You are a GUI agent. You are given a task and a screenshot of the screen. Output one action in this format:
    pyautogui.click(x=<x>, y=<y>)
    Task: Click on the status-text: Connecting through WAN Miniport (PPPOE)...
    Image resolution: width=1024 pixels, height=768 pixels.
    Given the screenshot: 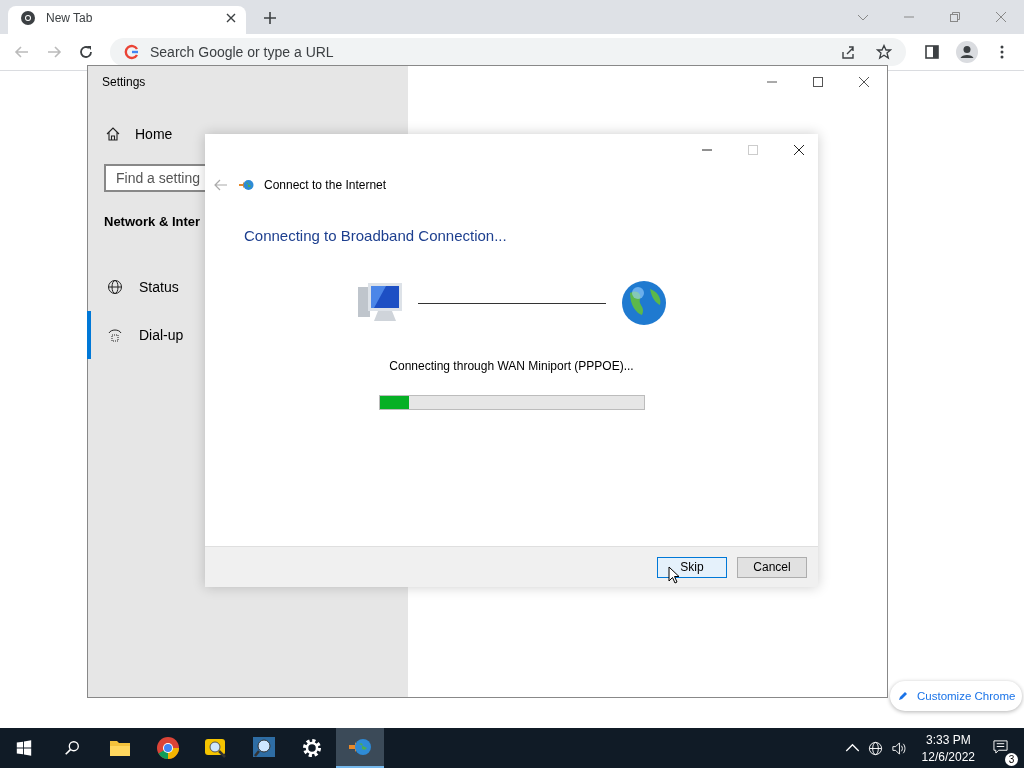 What is the action you would take?
    pyautogui.click(x=511, y=366)
    